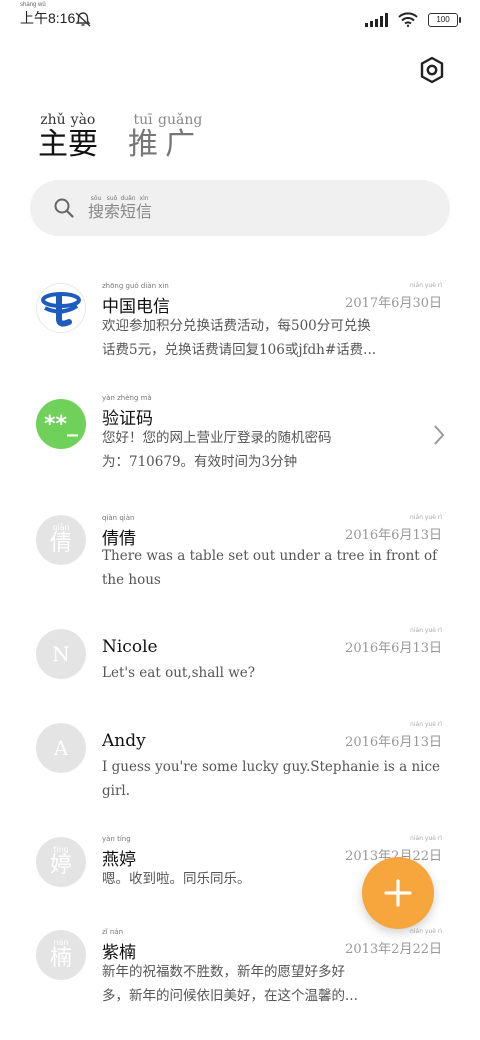 The width and height of the screenshot is (480, 1040). What do you see at coordinates (83, 19) in the screenshot?
I see `notifications-muted-icon` at bounding box center [83, 19].